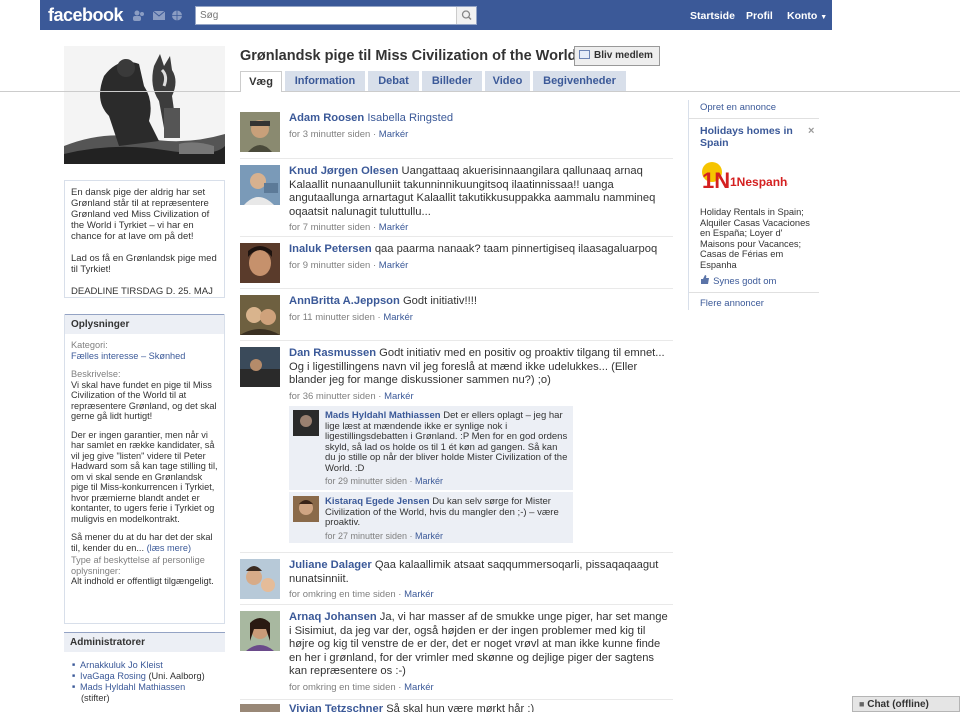  I want to click on post-time: for 9 minutter siden, so click(330, 265).